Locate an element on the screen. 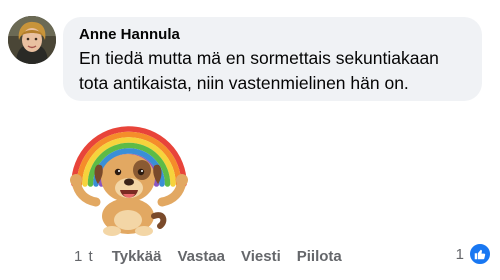 The height and width of the screenshot is (280, 500). reaction-count: 1 is located at coordinates (459, 254).